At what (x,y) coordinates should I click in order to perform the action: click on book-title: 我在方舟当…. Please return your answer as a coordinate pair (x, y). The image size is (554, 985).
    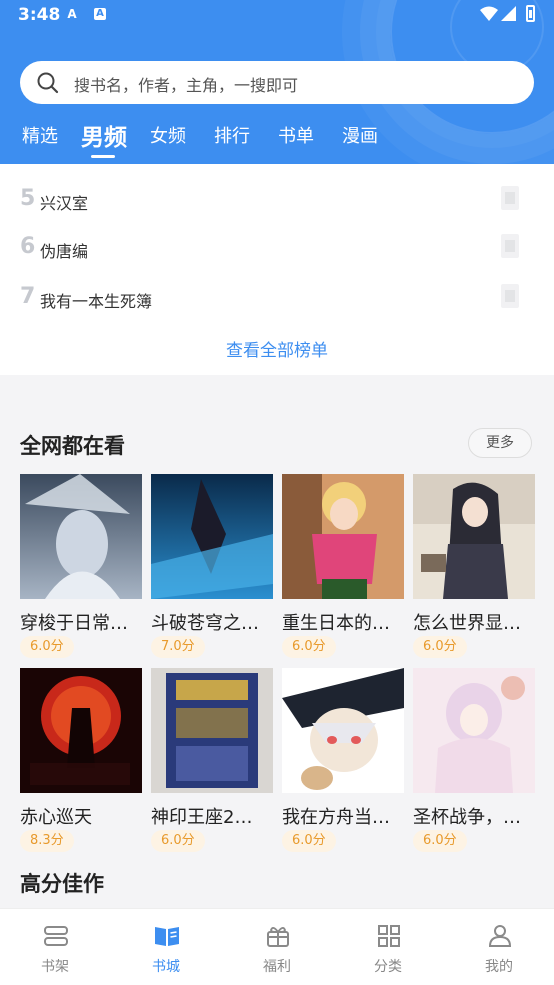
    Looking at the image, I should click on (336, 817).